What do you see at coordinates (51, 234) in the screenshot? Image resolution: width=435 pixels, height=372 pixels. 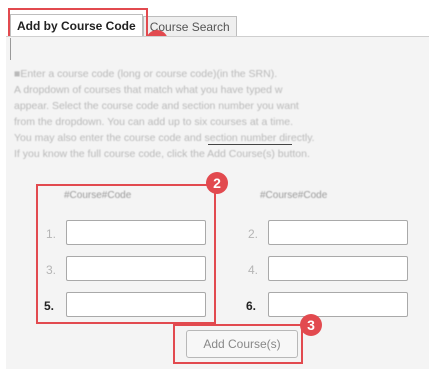 I see `row-label-1: 1.` at bounding box center [51, 234].